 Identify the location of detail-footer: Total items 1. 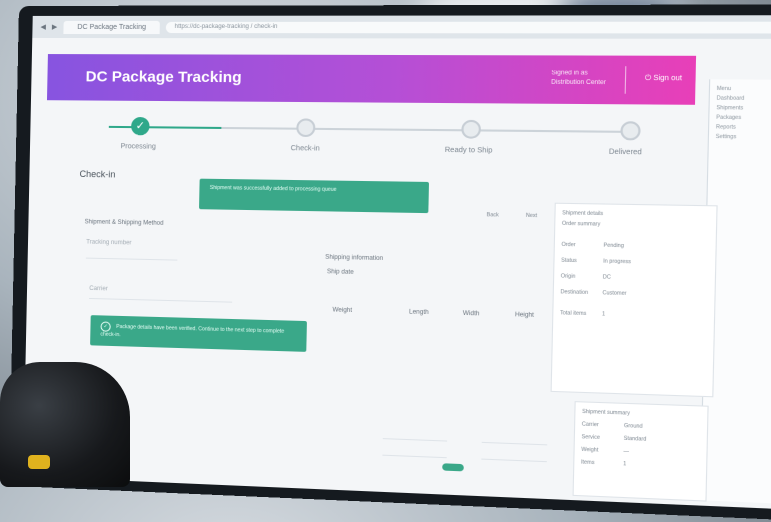
(633, 315).